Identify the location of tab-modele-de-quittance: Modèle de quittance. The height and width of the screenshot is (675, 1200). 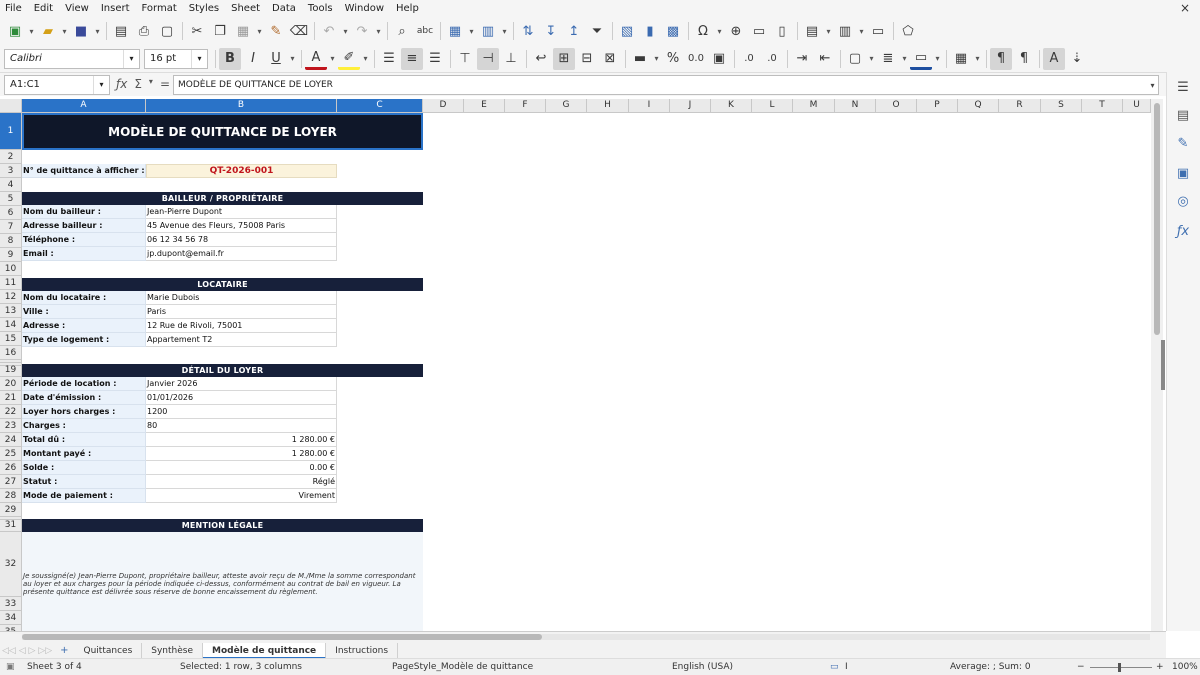
(265, 650).